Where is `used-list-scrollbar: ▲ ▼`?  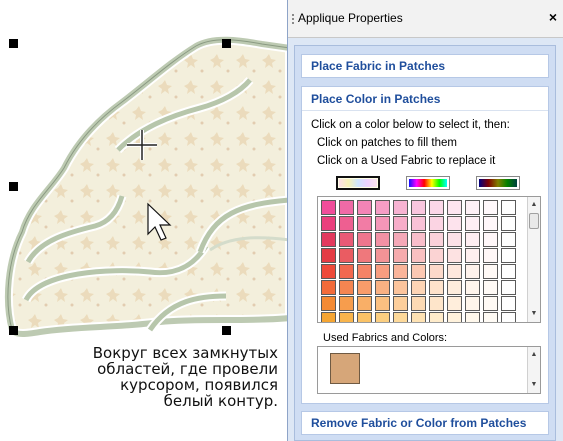
used-list-scrollbar: ▲ ▼ is located at coordinates (533, 370).